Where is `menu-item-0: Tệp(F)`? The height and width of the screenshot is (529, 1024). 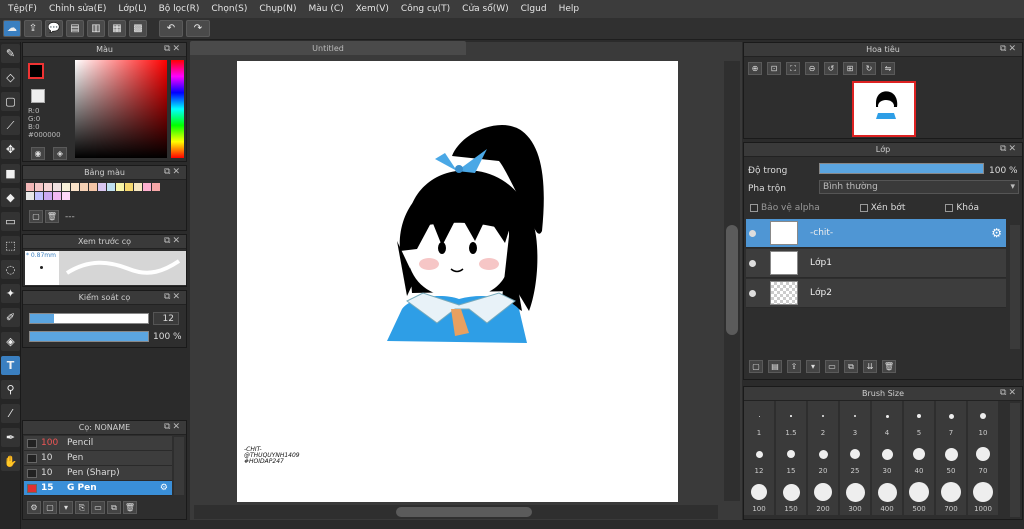 menu-item-0: Tệp(F) is located at coordinates (22, 9).